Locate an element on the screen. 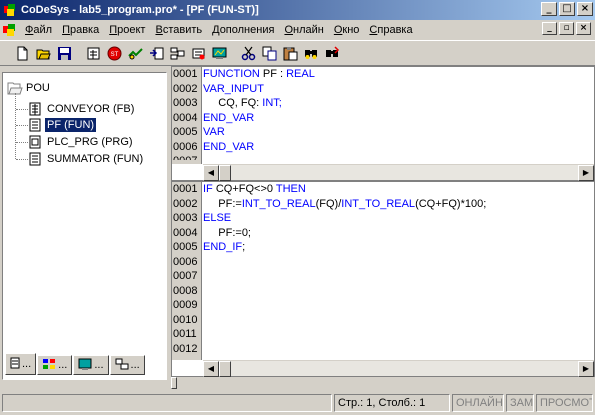 The image size is (595, 415). menu-help: Справка is located at coordinates (390, 30).